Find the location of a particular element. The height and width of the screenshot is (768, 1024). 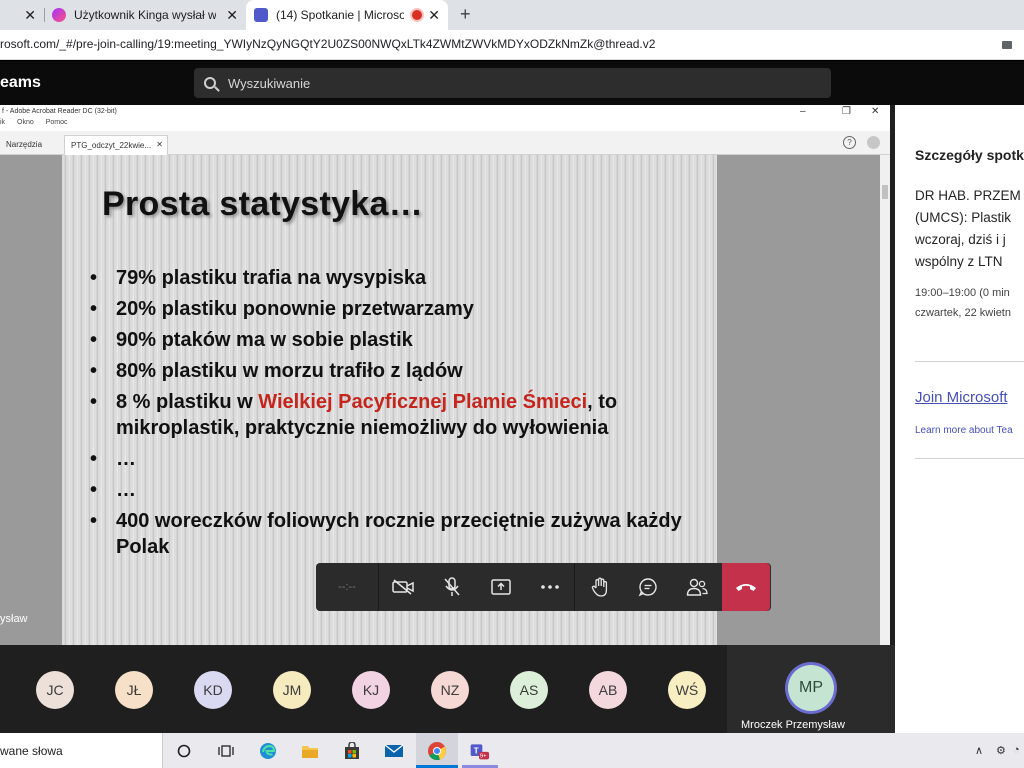

tab-title: (14) Spotkanie | Microsoft Teams is located at coordinates (340, 15).